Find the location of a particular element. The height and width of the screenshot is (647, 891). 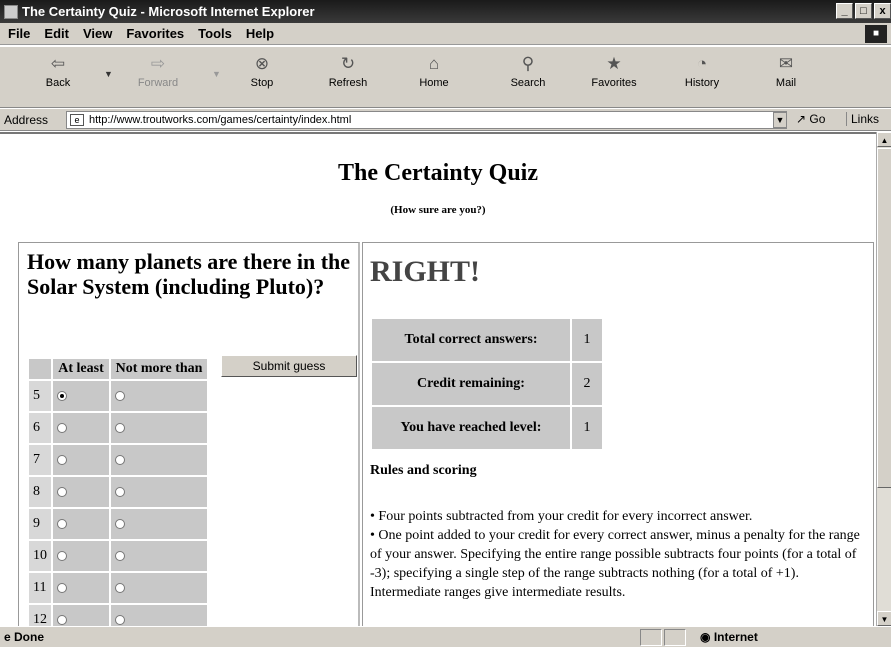

row-number: 12 is located at coordinates (40, 615).